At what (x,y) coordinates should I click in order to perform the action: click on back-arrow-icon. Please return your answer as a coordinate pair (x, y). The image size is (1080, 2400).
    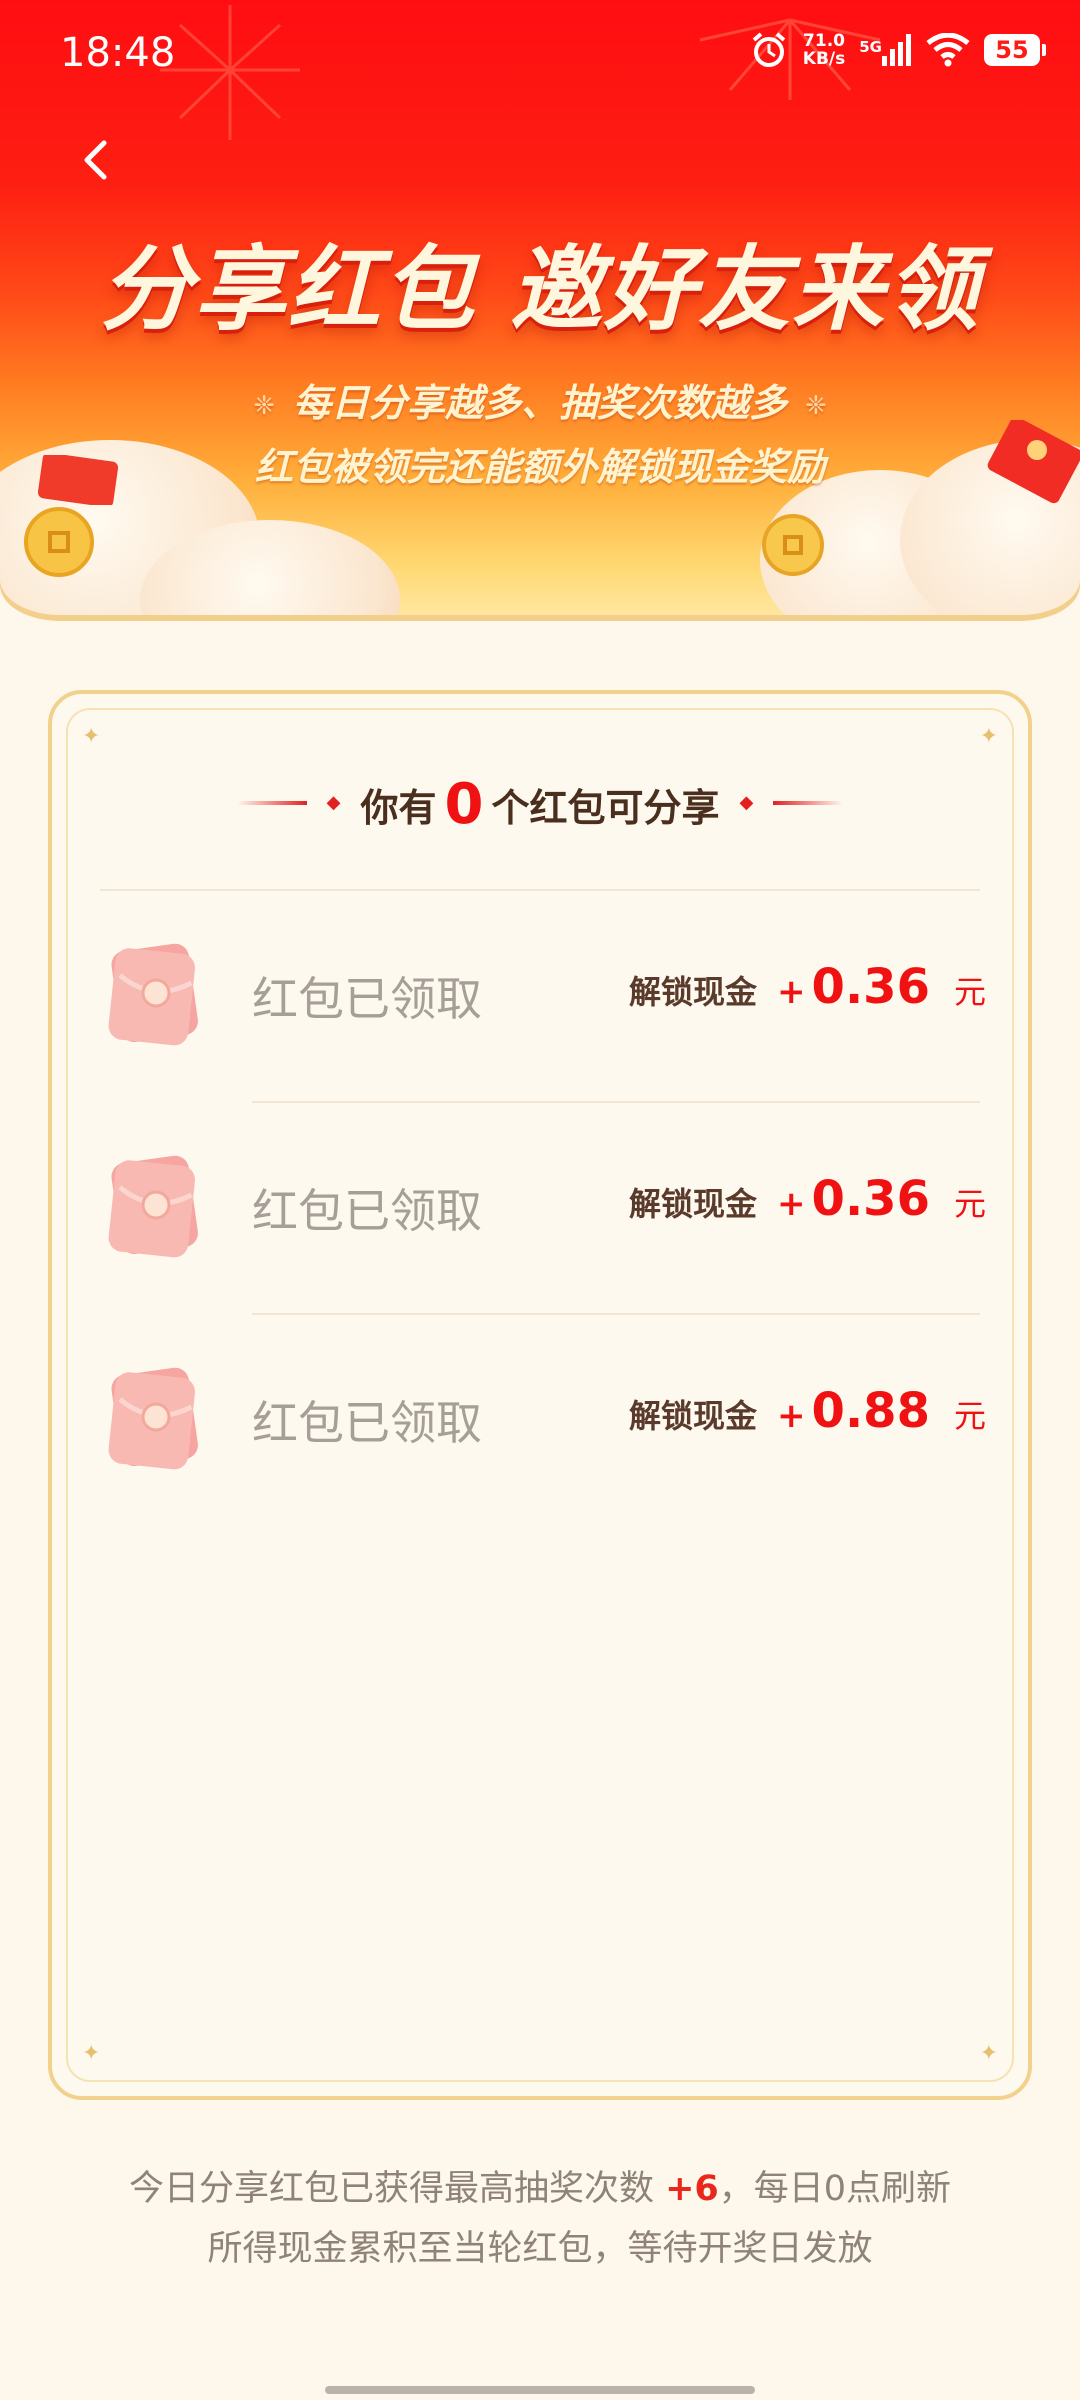
    Looking at the image, I should click on (95, 160).